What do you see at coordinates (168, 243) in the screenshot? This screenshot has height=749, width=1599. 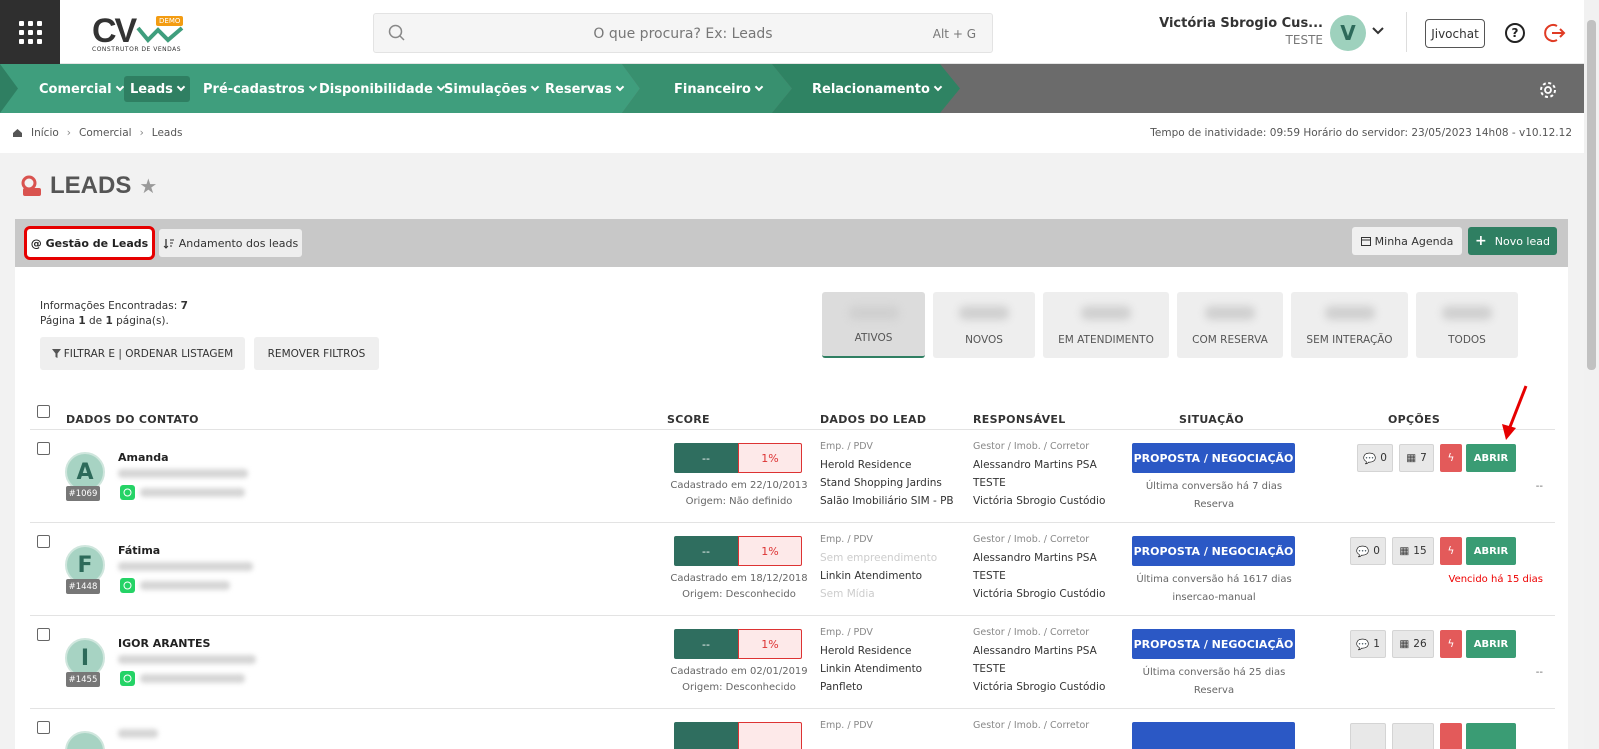 I see `sort-icon` at bounding box center [168, 243].